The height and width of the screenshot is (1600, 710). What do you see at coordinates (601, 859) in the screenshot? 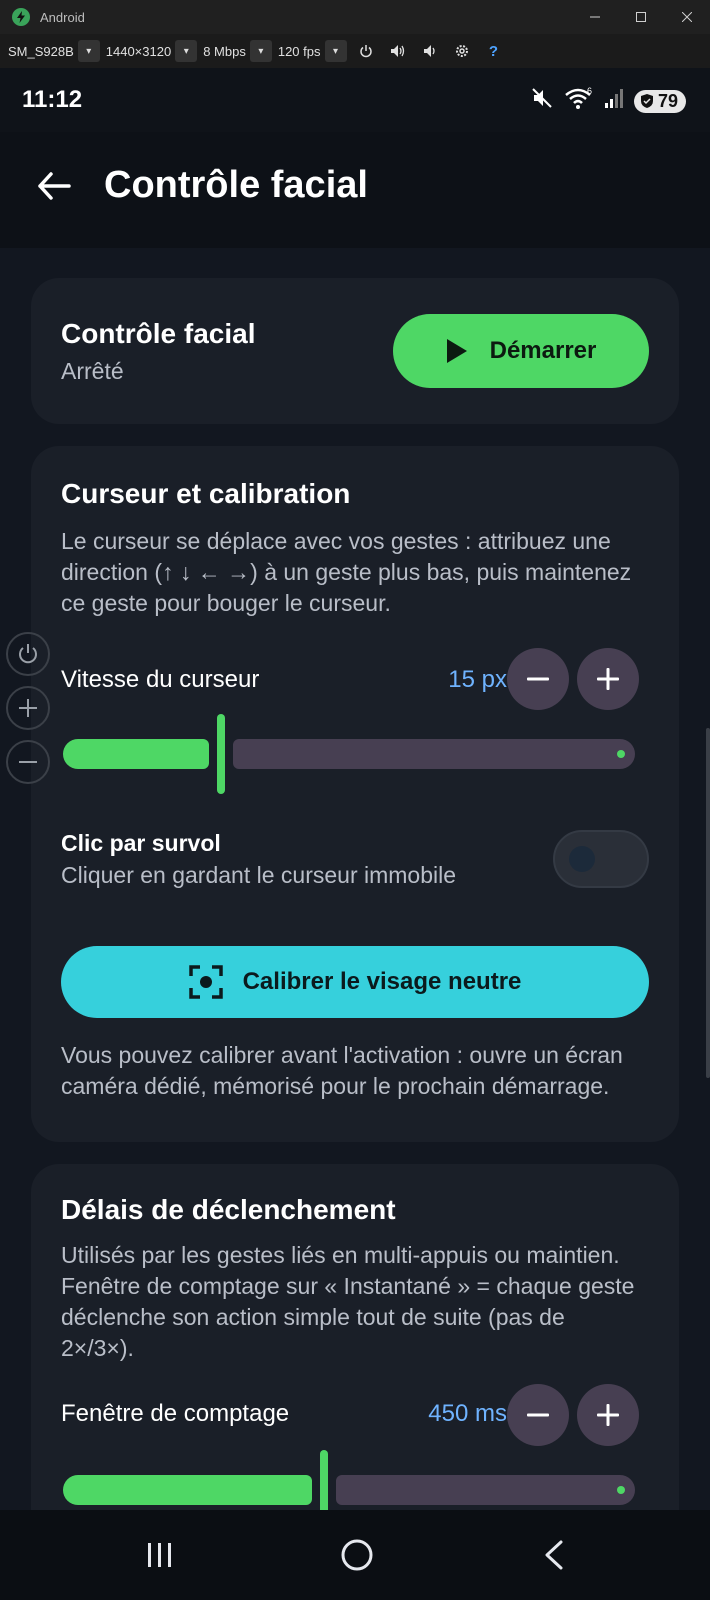
I see `hover-click-toggle` at bounding box center [601, 859].